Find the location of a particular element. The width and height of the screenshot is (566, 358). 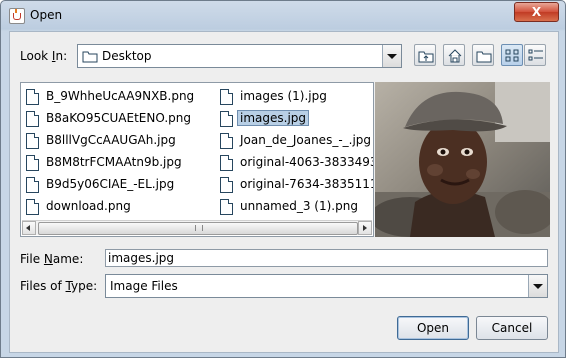

cancel-button: Cancel is located at coordinates (512, 328).